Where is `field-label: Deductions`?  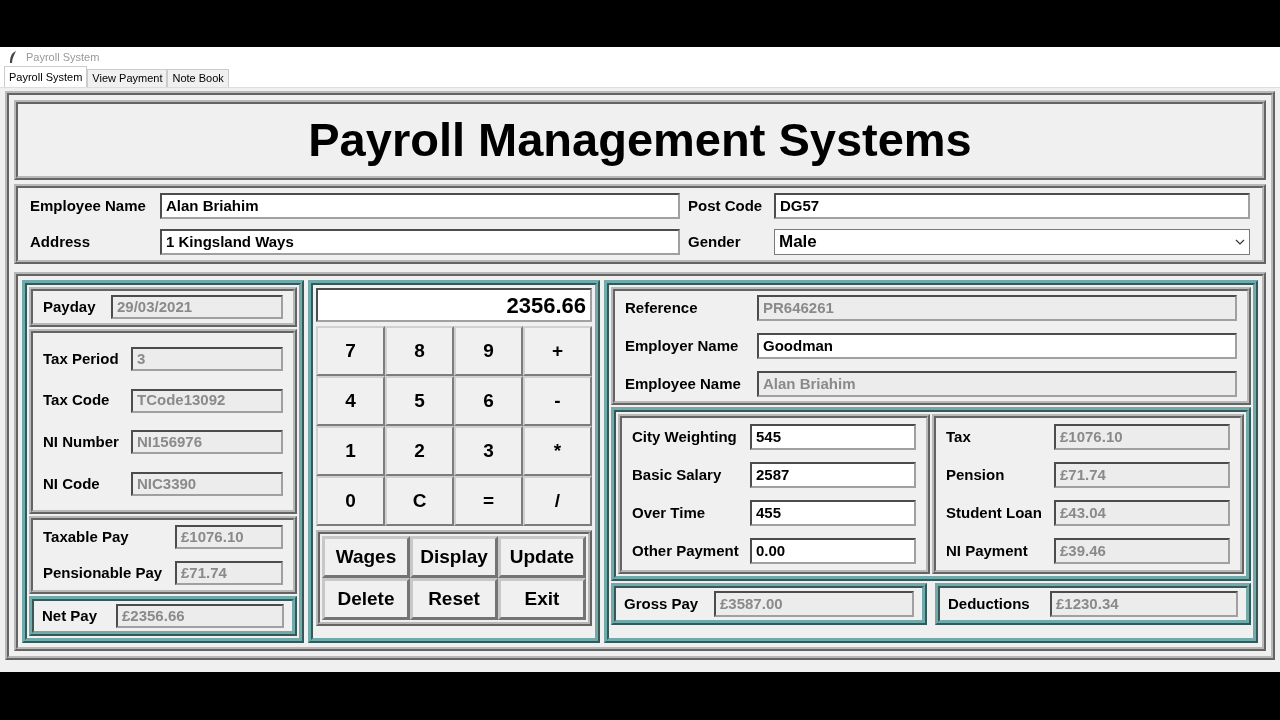
field-label: Deductions is located at coordinates (989, 603).